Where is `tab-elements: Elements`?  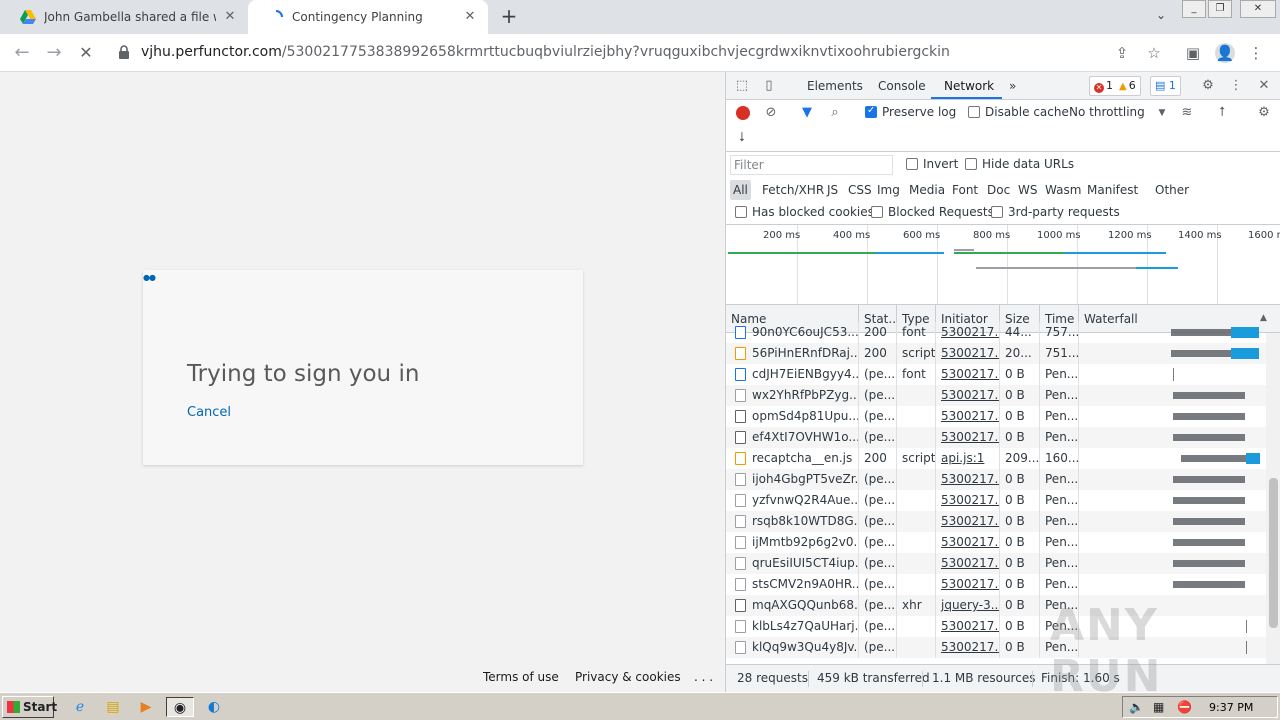
tab-elements: Elements is located at coordinates (835, 86).